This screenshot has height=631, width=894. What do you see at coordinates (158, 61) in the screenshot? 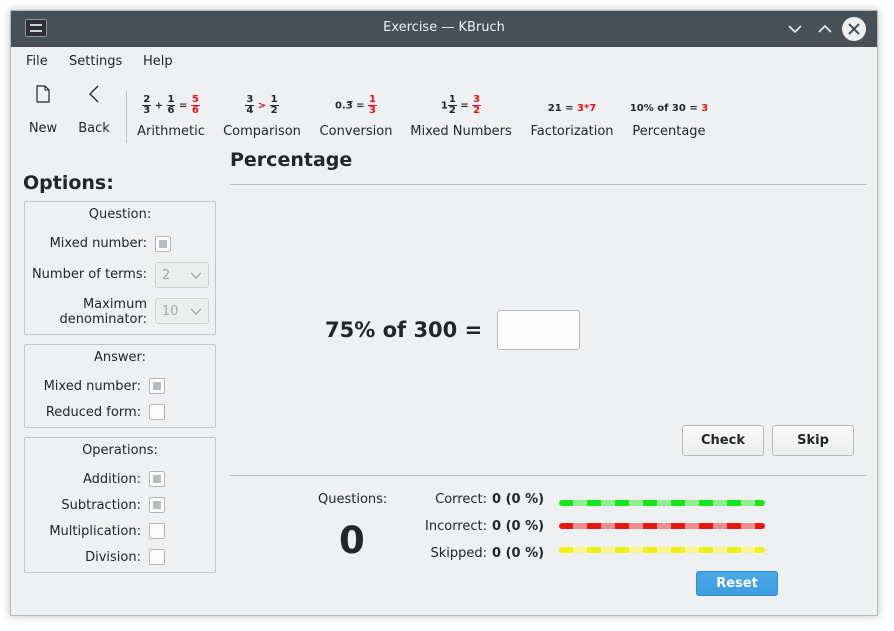
I see `menu-help: Help` at bounding box center [158, 61].